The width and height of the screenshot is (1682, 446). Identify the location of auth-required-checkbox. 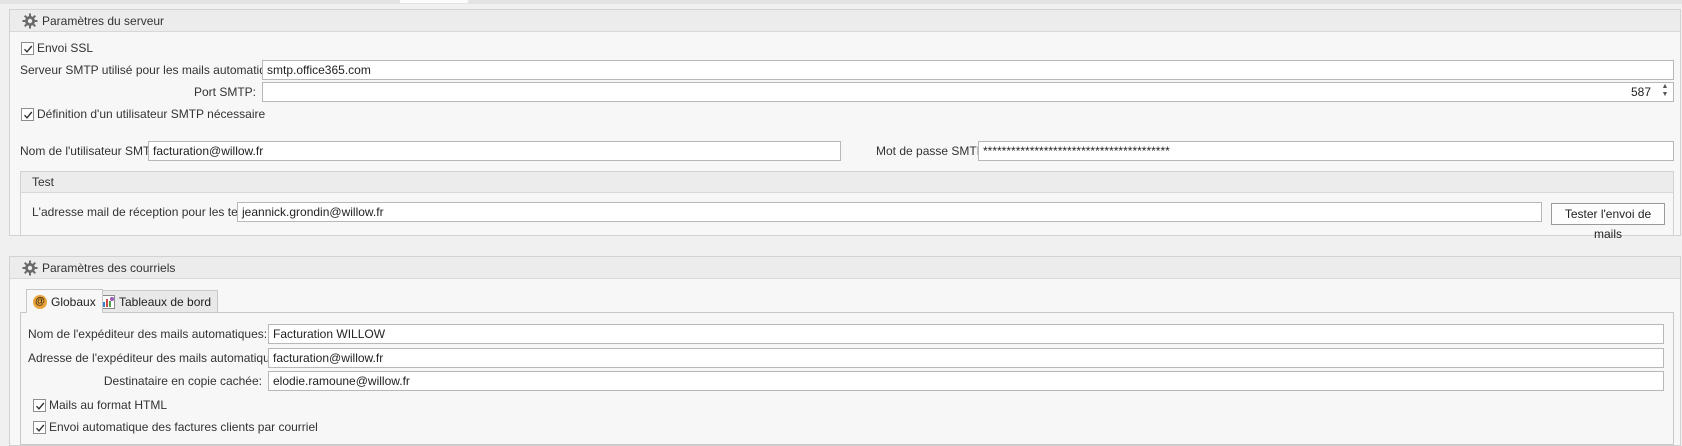
(27, 114).